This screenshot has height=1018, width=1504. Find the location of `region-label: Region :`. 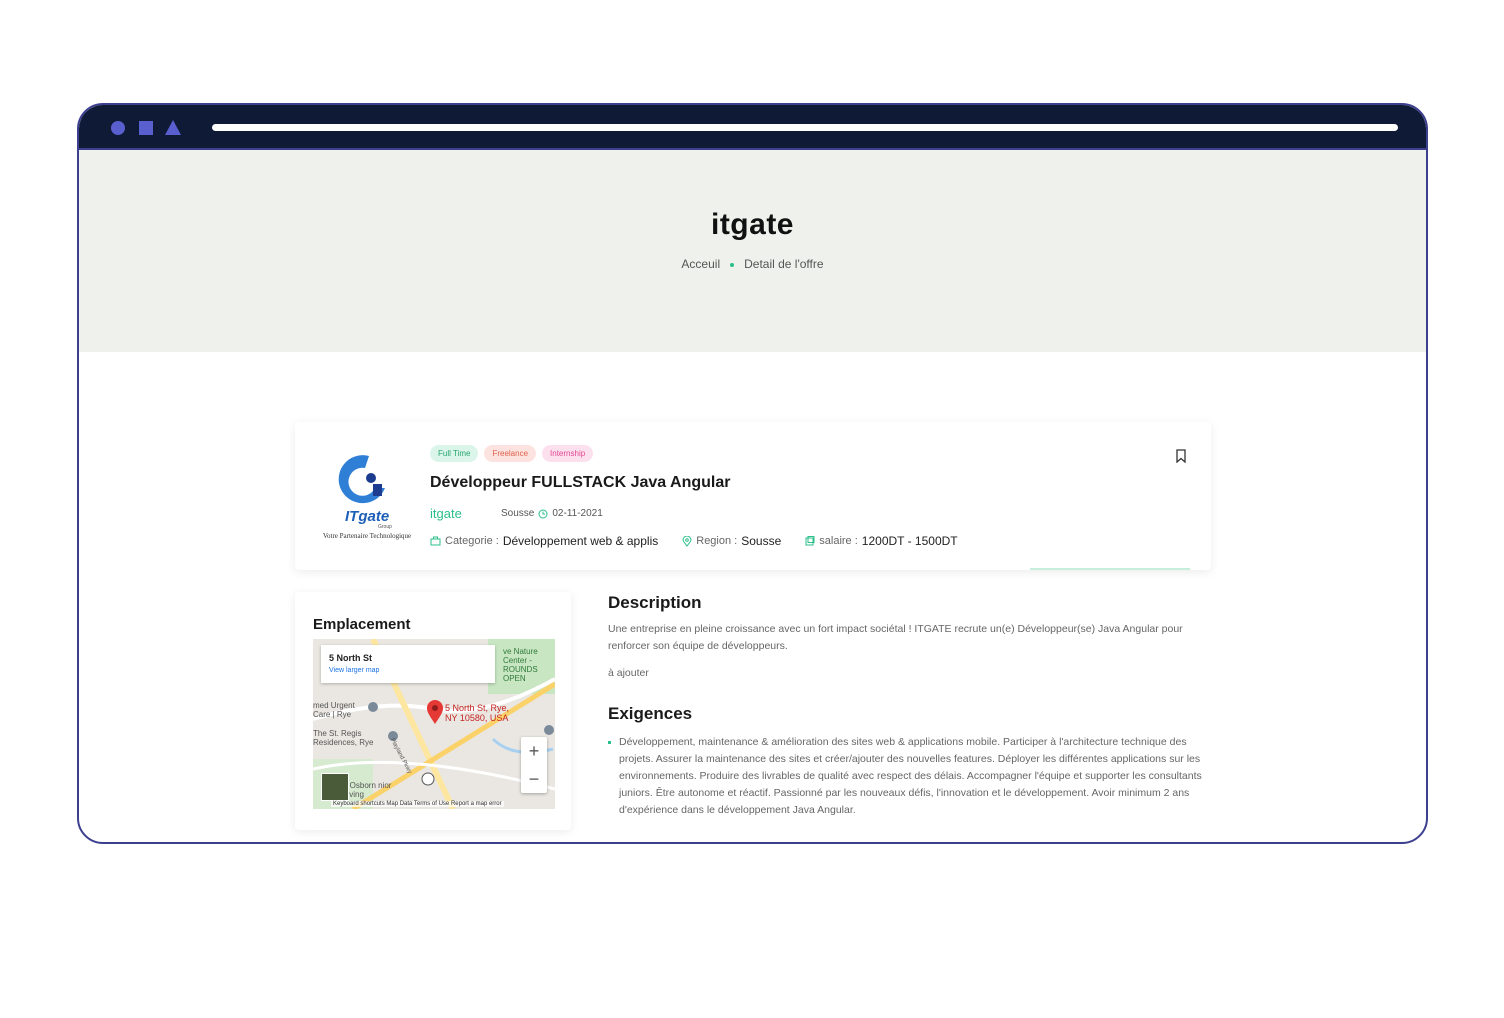

region-label: Region : is located at coordinates (717, 541).